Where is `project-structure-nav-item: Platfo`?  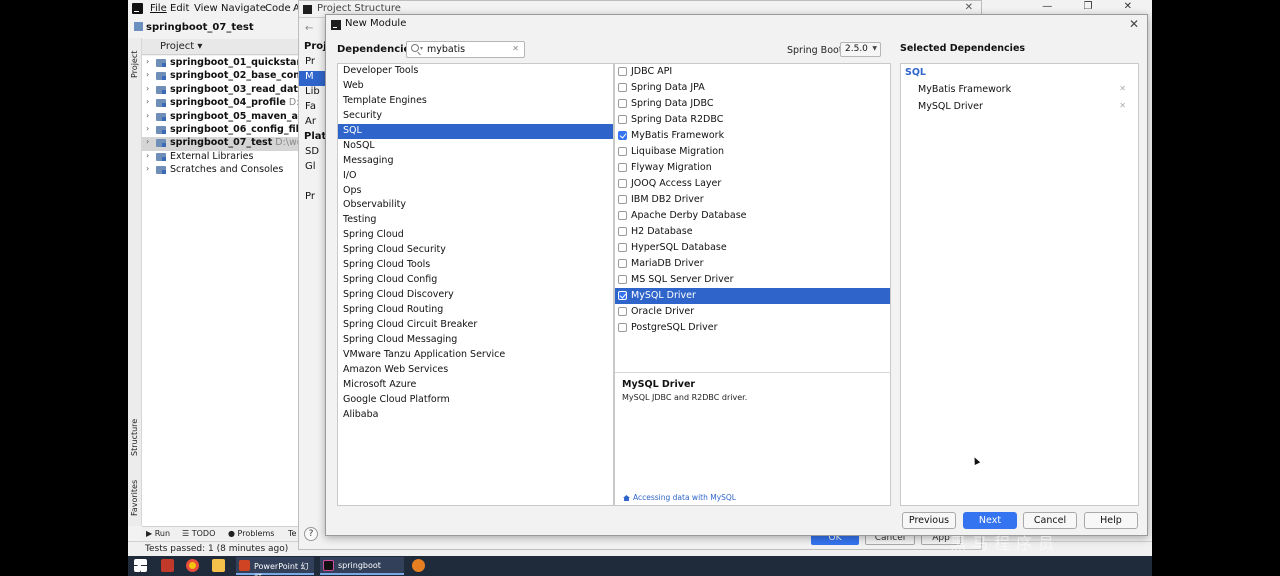 project-structure-nav-item: Platfo is located at coordinates (313, 138).